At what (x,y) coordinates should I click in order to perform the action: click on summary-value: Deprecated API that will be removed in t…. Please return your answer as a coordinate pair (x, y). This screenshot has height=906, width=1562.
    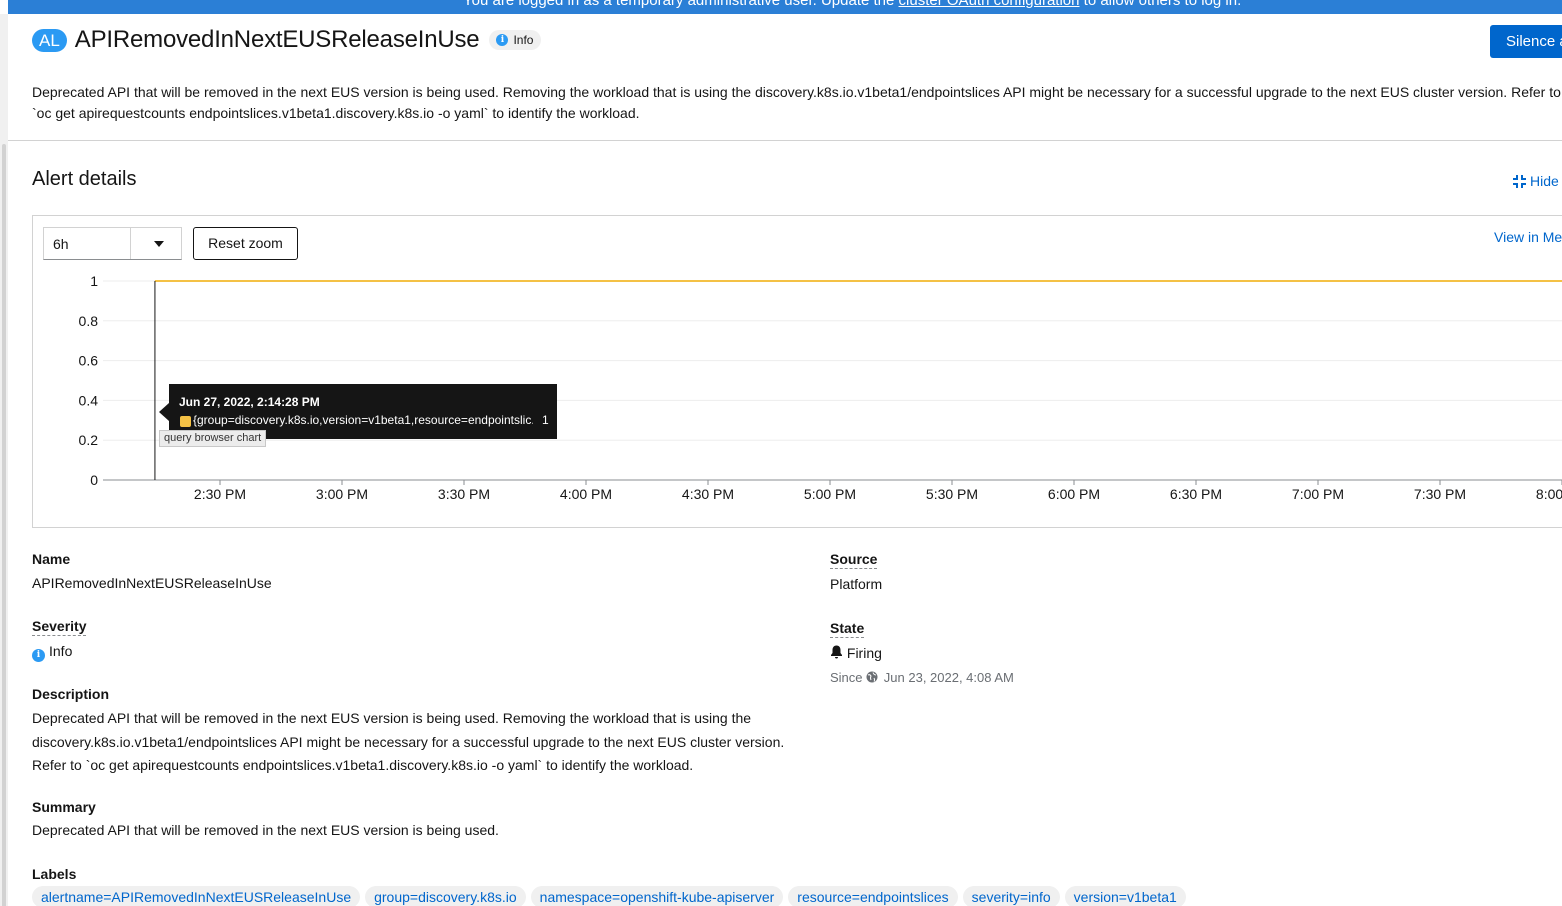
    Looking at the image, I should click on (265, 830).